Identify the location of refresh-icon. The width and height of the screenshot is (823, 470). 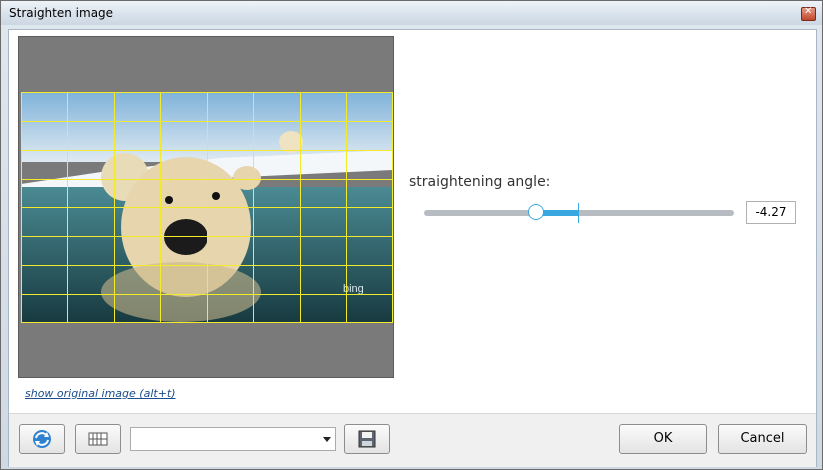
(42, 439).